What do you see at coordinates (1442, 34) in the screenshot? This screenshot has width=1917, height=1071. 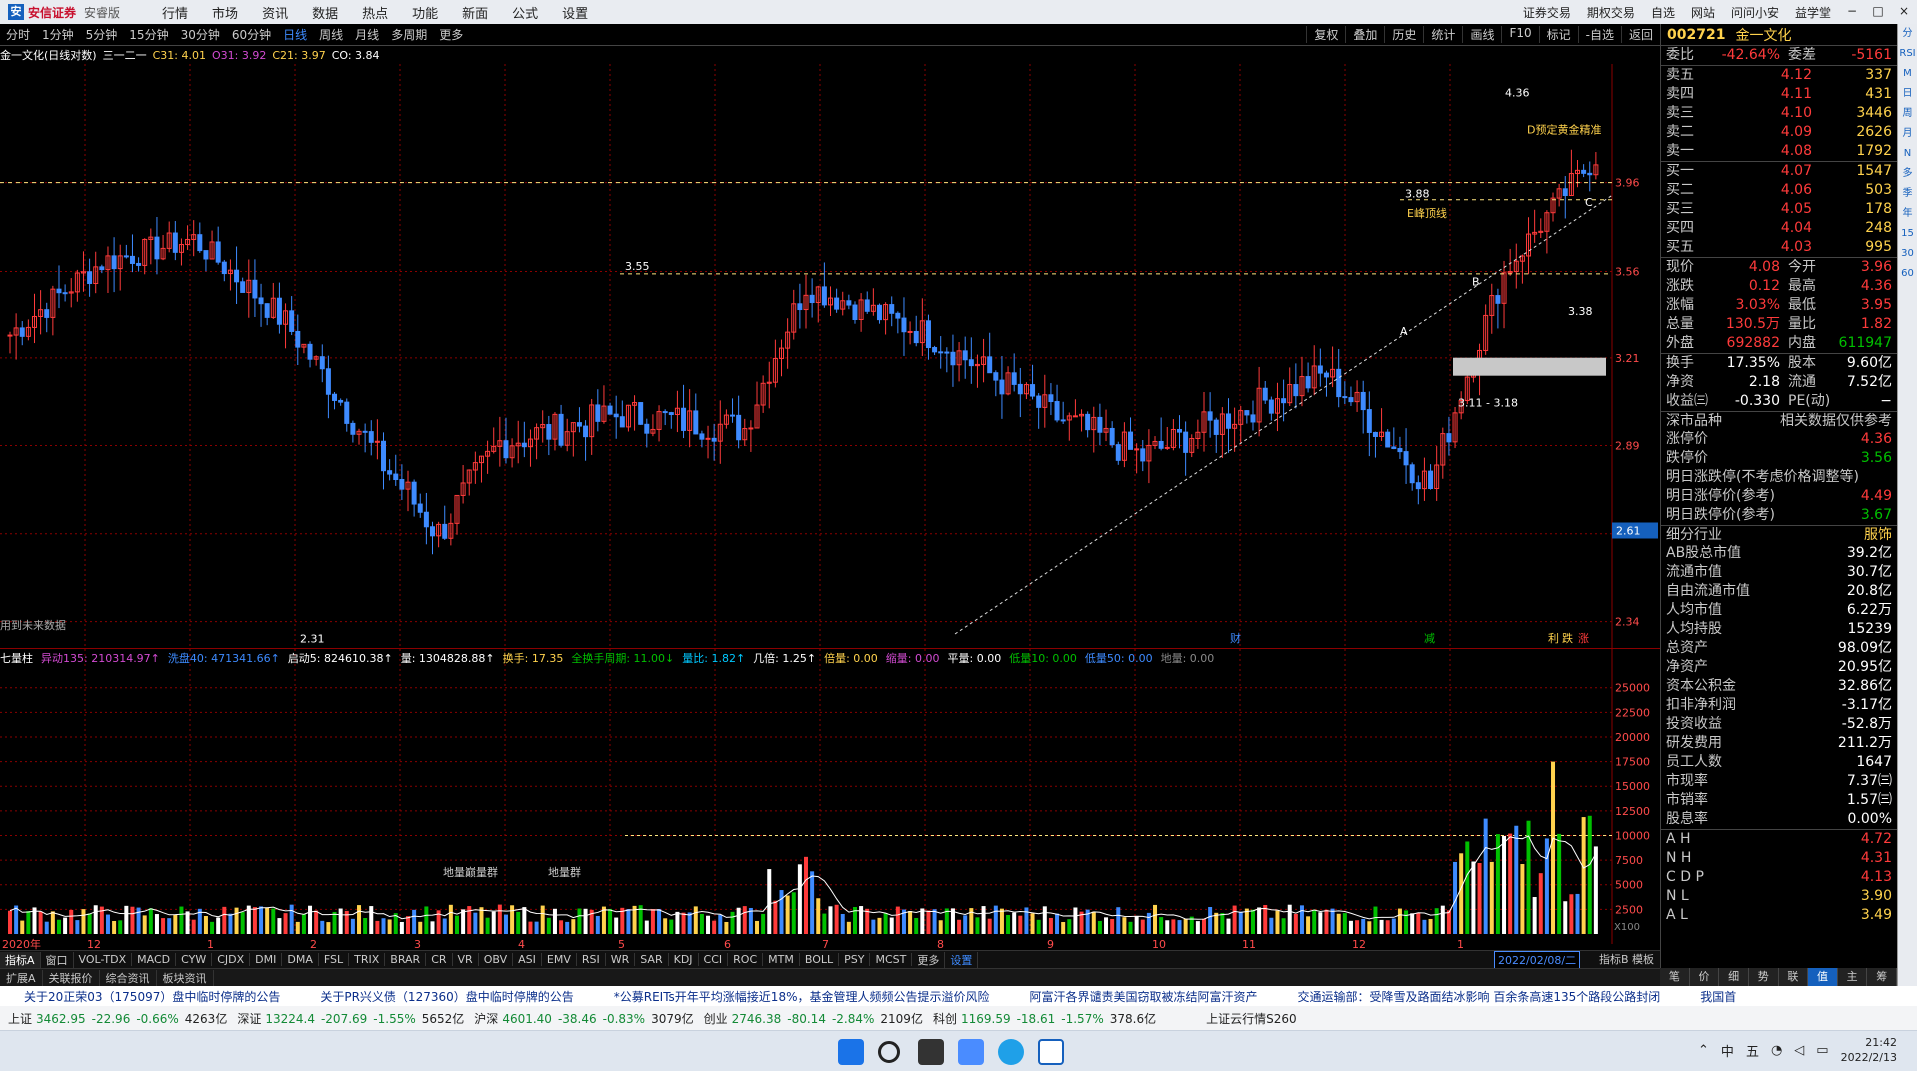 I see `tool-stats: 统计` at bounding box center [1442, 34].